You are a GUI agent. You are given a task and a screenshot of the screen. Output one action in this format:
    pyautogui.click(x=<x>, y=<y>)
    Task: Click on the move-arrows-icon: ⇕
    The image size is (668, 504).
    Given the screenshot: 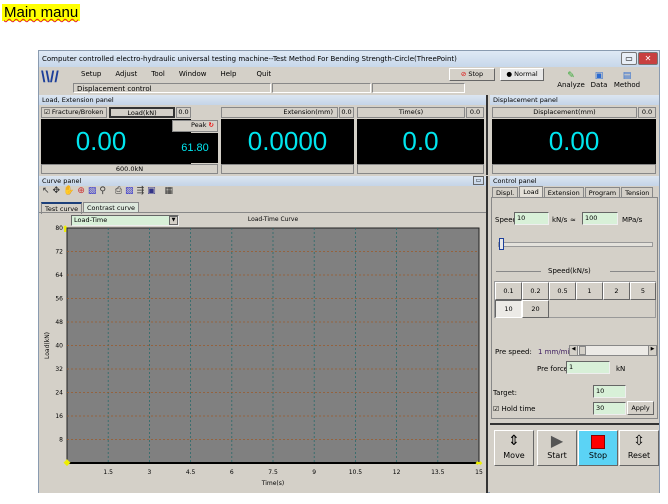 What is the action you would take?
    pyautogui.click(x=514, y=441)
    